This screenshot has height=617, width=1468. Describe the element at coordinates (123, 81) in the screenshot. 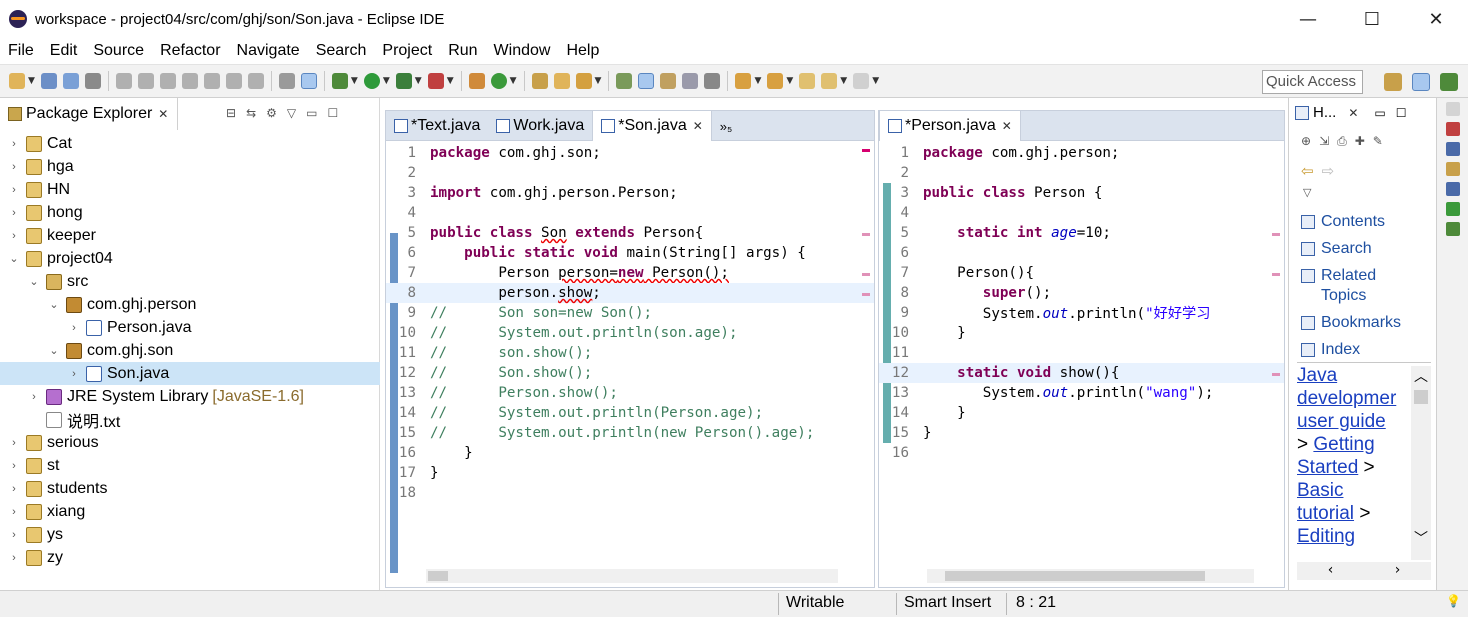

I see `resume-icon` at that location.